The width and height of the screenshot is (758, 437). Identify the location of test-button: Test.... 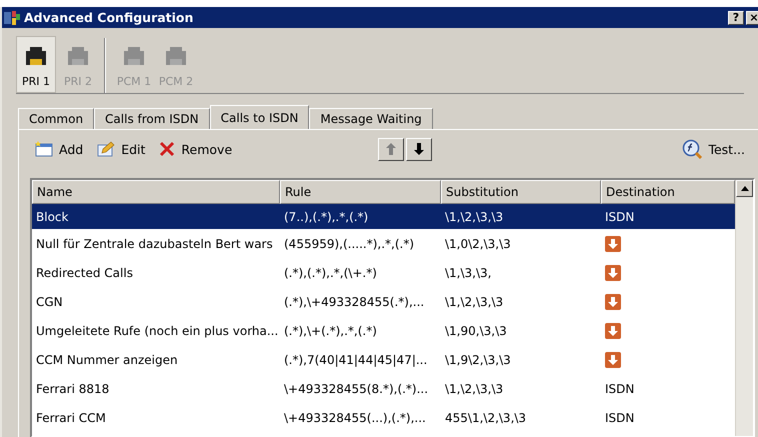
(713, 149).